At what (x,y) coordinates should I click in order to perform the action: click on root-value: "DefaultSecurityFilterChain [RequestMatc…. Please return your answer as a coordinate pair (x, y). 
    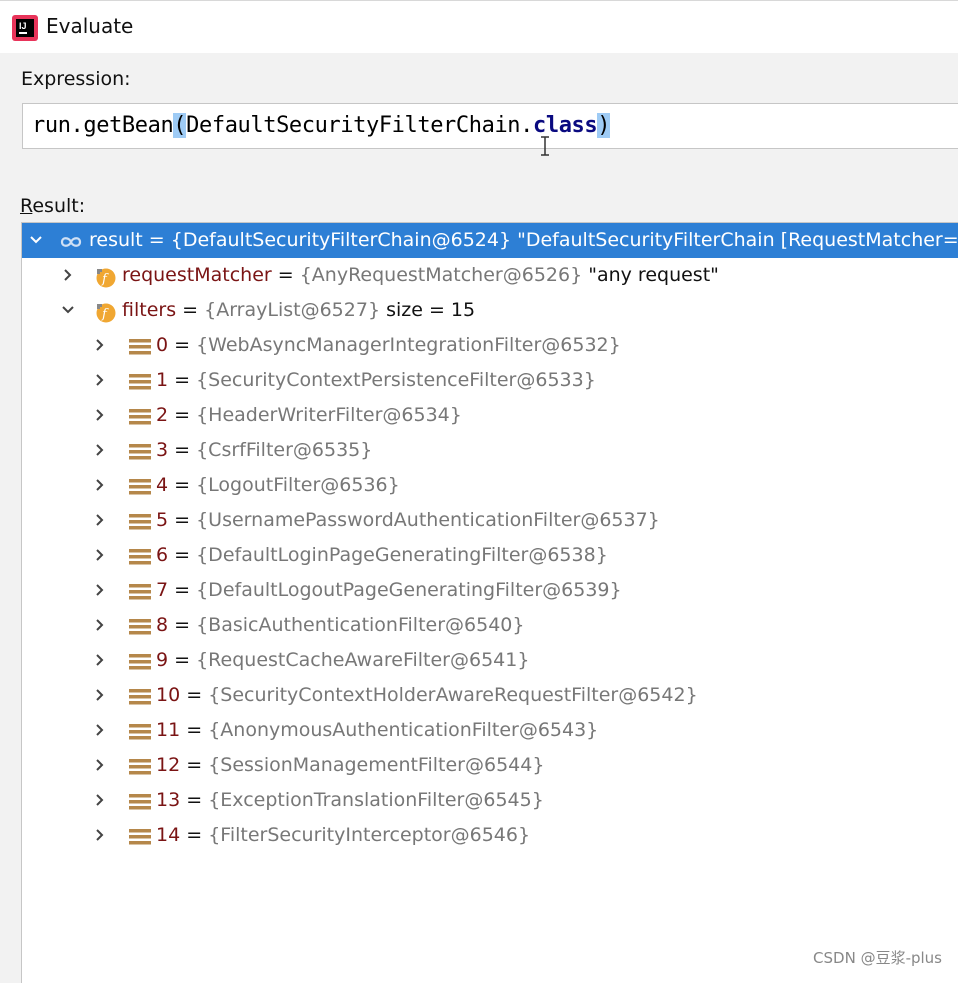
    Looking at the image, I should click on (734, 240).